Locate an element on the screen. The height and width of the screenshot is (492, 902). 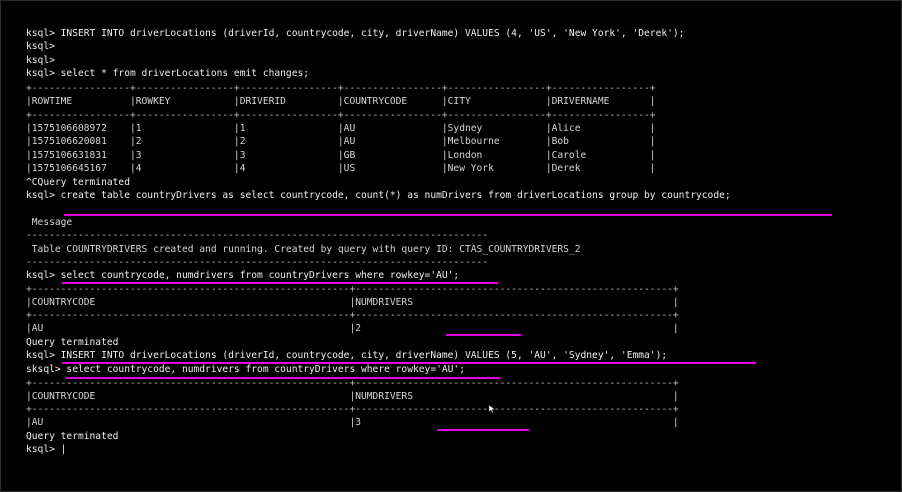
mouse-pointer-icon is located at coordinates (492, 409).